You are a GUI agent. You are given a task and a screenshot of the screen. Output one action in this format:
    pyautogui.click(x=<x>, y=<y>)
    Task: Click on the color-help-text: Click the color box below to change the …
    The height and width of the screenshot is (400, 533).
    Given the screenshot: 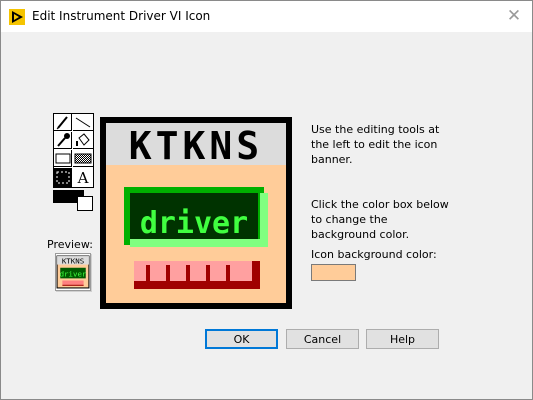 What is the action you would take?
    pyautogui.click(x=380, y=219)
    